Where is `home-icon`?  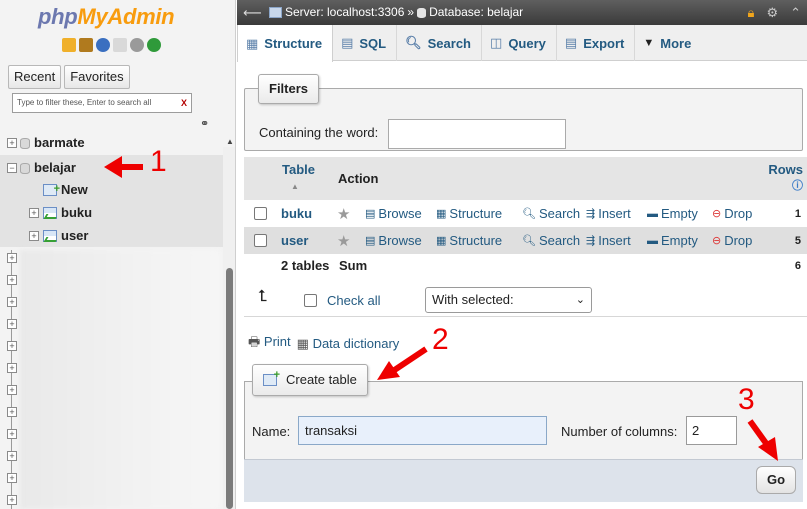 home-icon is located at coordinates (69, 45).